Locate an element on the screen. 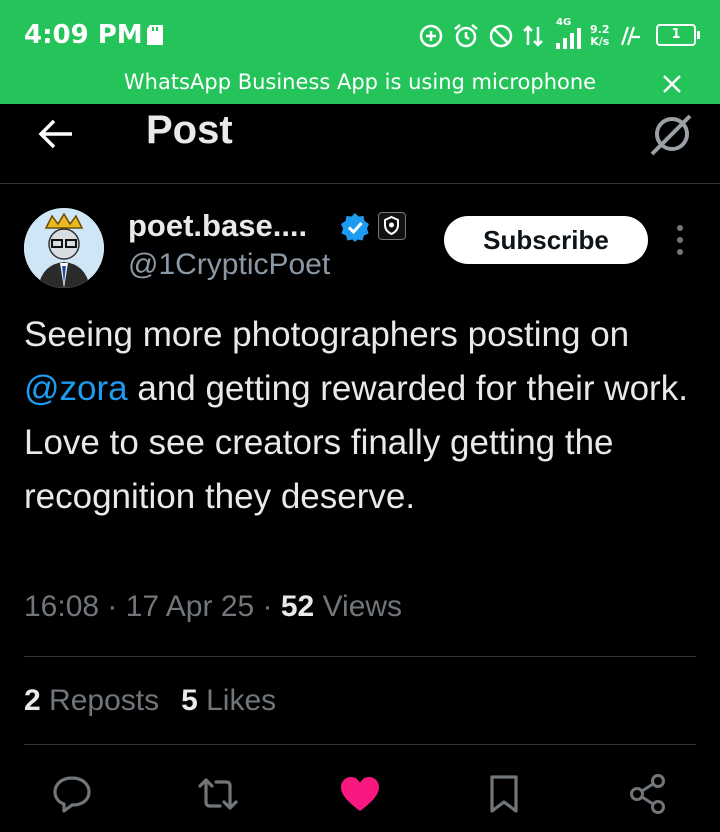  status-icons: 4G 9.2 K/s is located at coordinates (530, 34).